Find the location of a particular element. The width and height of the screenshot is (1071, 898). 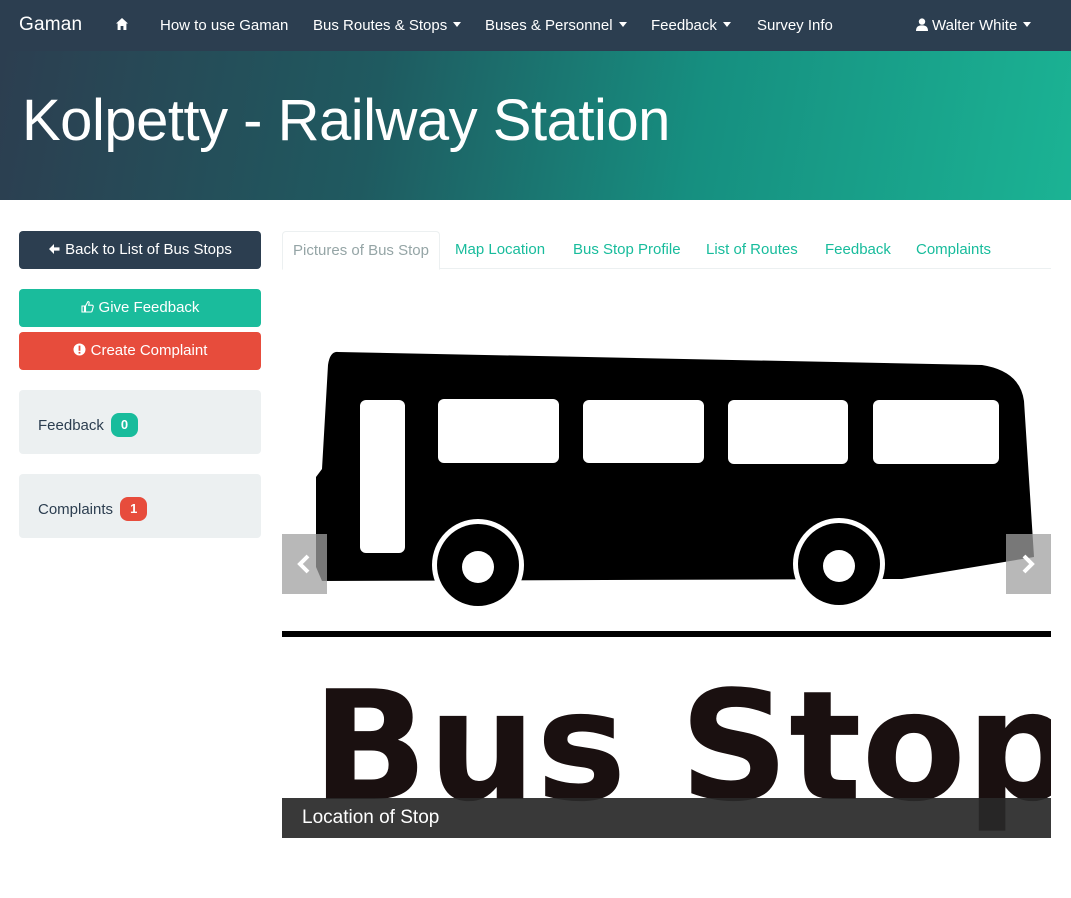

give-feedback-button: Give Feedback is located at coordinates (140, 308).